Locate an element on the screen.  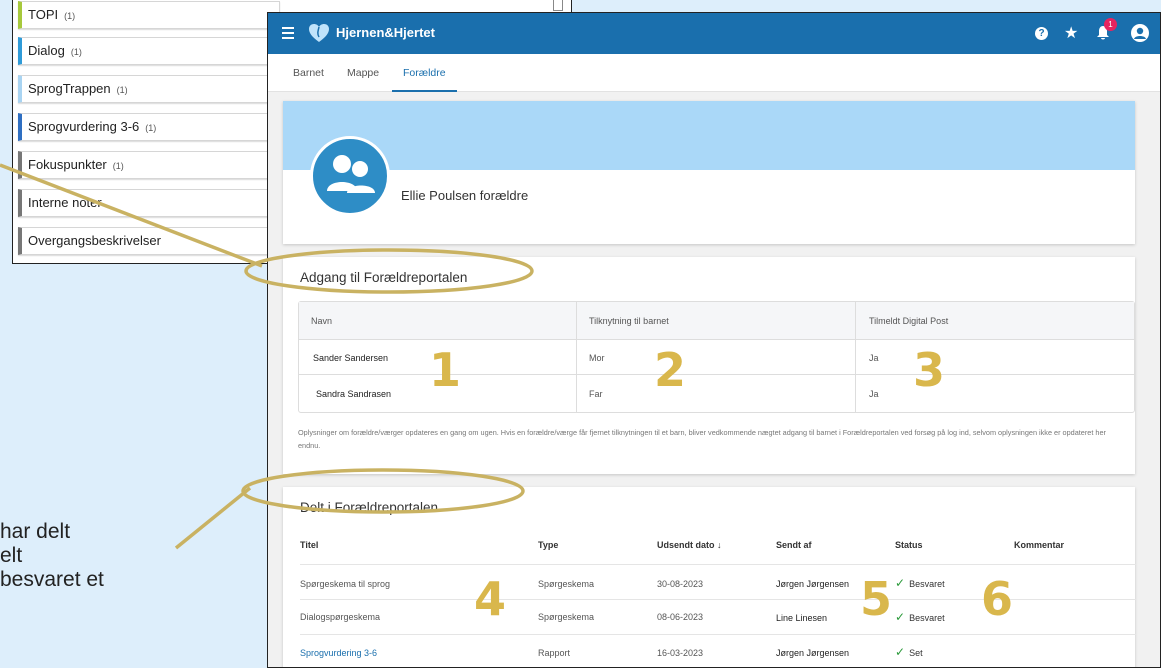
annotation-number: 1 is located at coordinates (445, 370).